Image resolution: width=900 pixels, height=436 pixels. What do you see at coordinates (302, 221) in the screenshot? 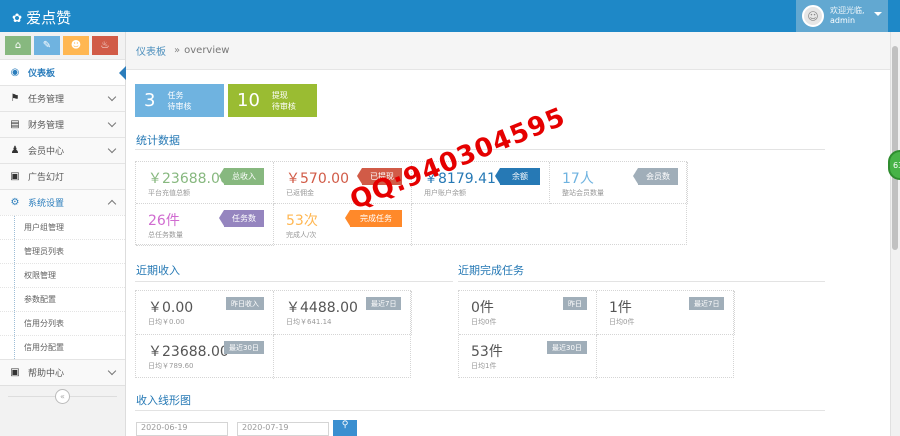
I see `stat-value: 53次` at bounding box center [302, 221].